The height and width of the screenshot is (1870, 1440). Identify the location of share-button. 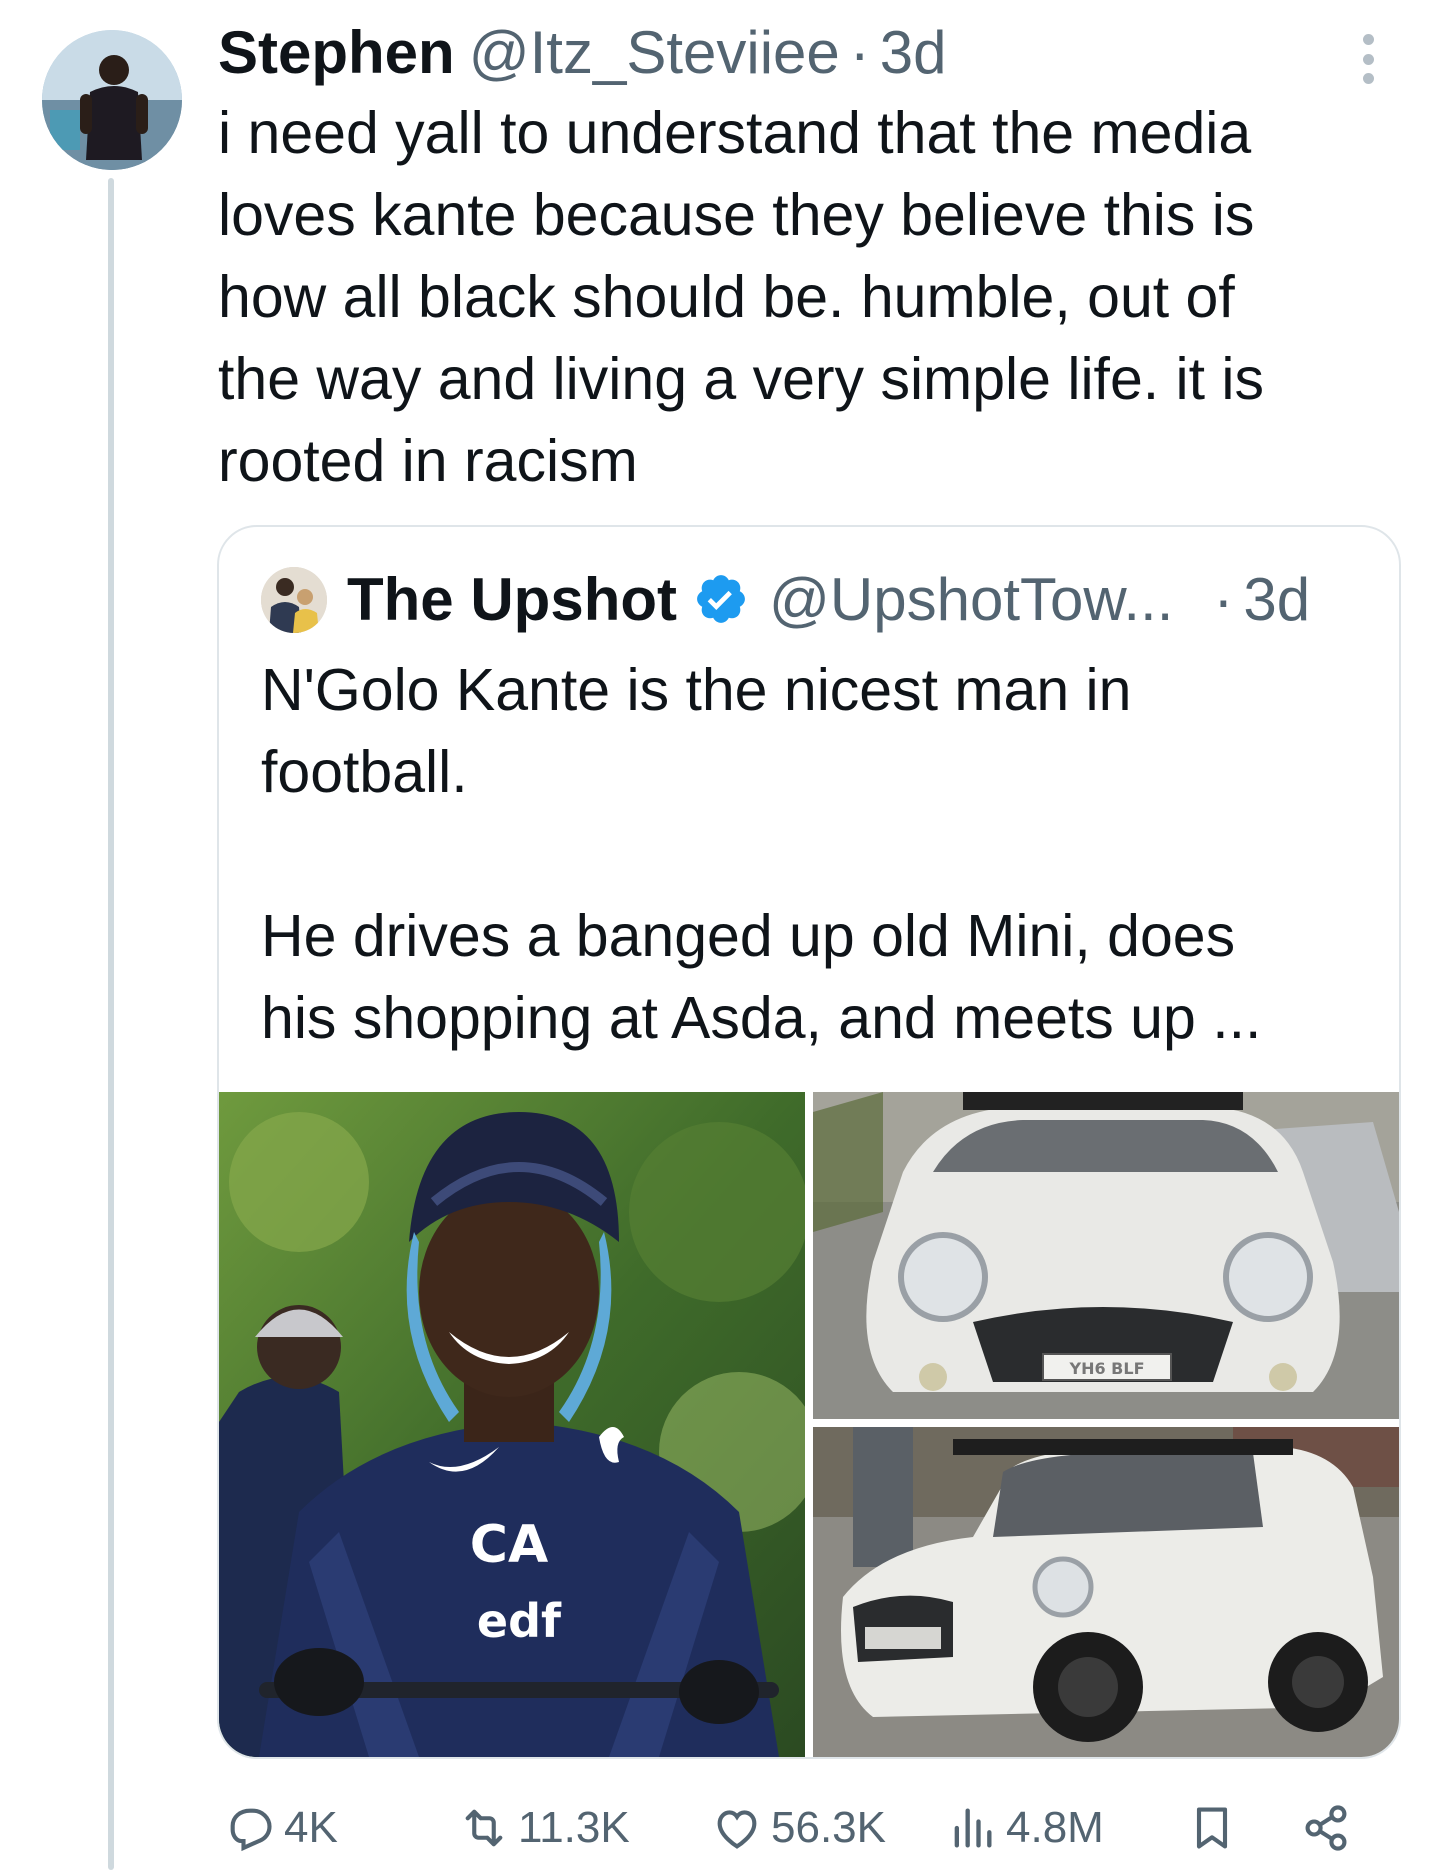
(1330, 1828).